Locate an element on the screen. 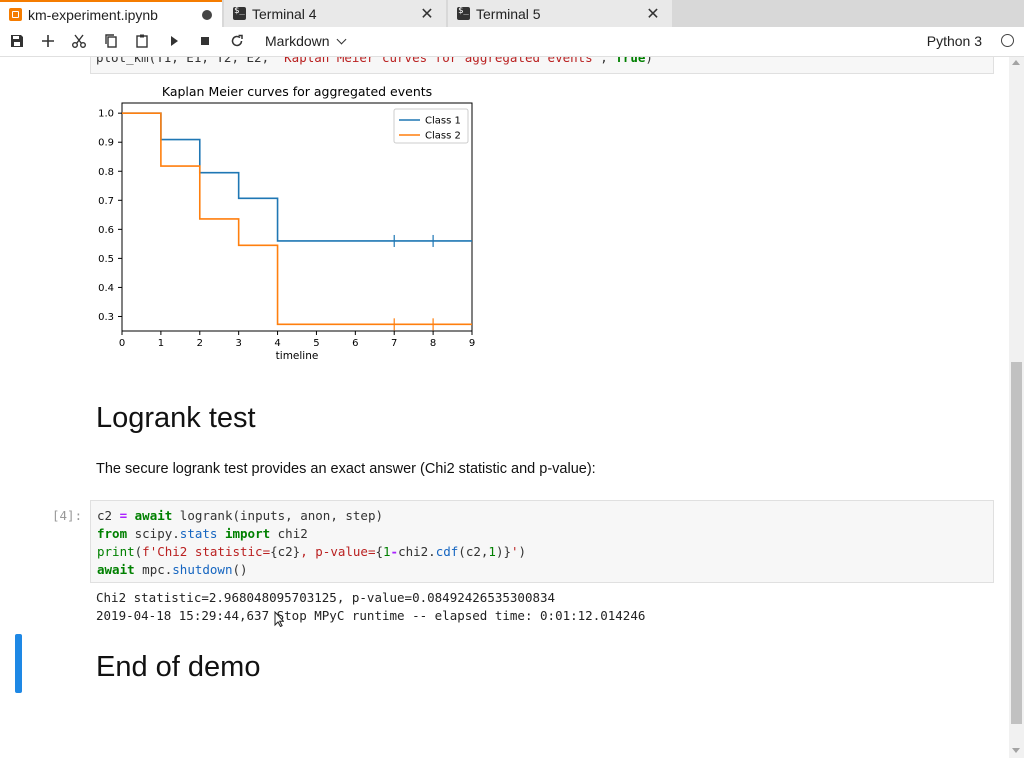  code-text: plot_km(T1, E1, T2, E2, is located at coordinates (186, 61).